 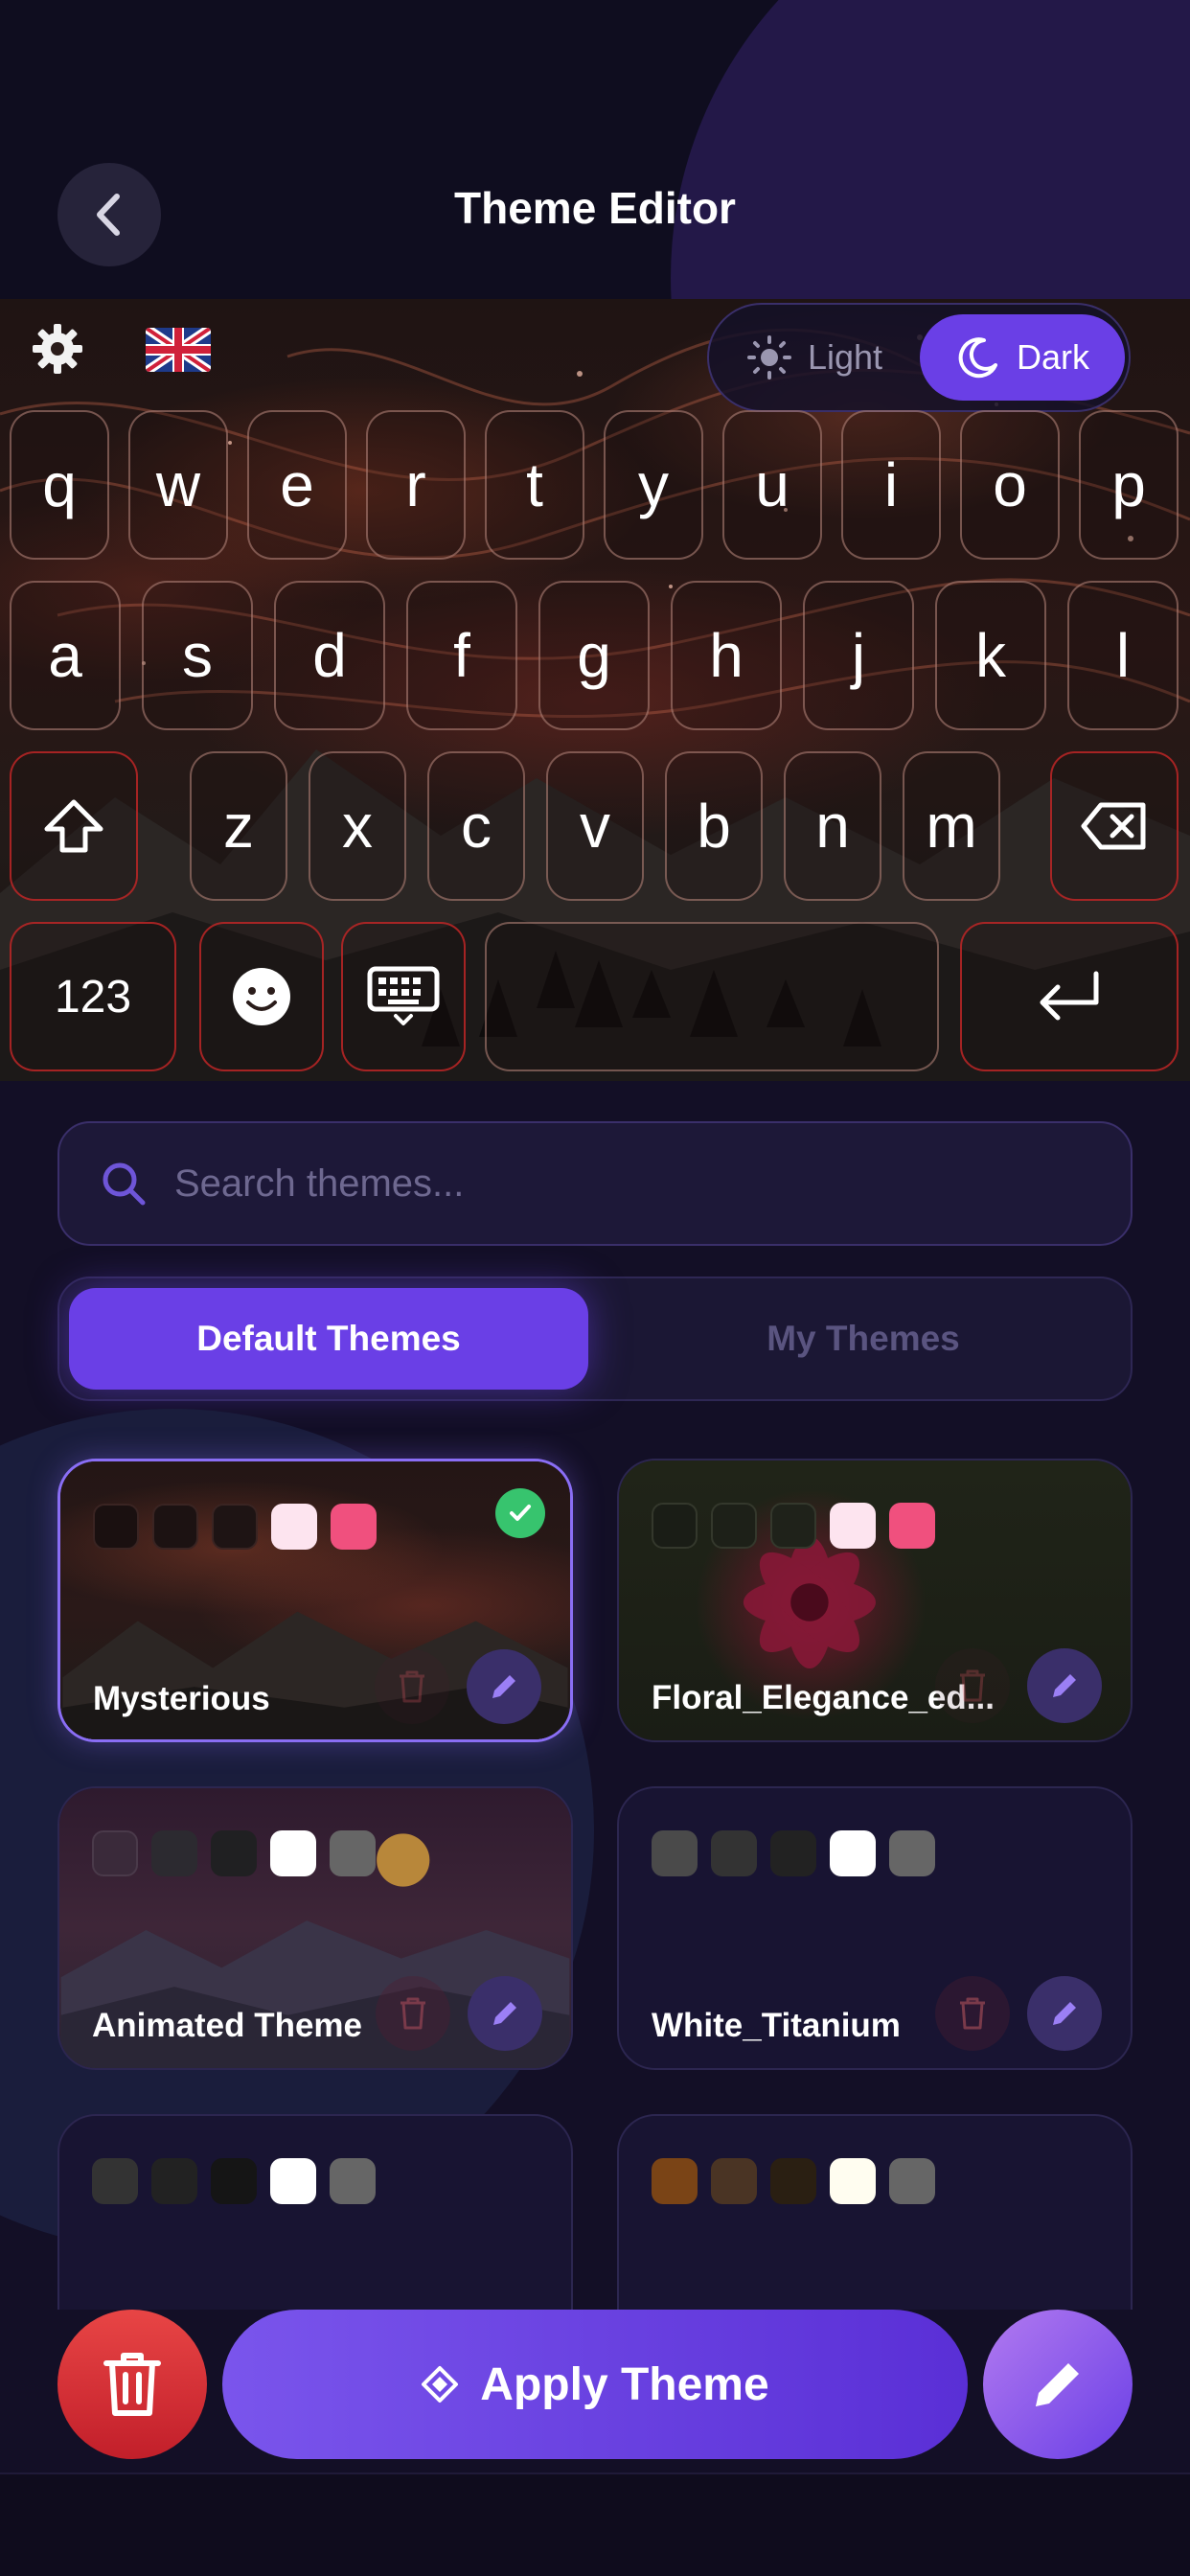 What do you see at coordinates (952, 826) in the screenshot?
I see `key-m: m` at bounding box center [952, 826].